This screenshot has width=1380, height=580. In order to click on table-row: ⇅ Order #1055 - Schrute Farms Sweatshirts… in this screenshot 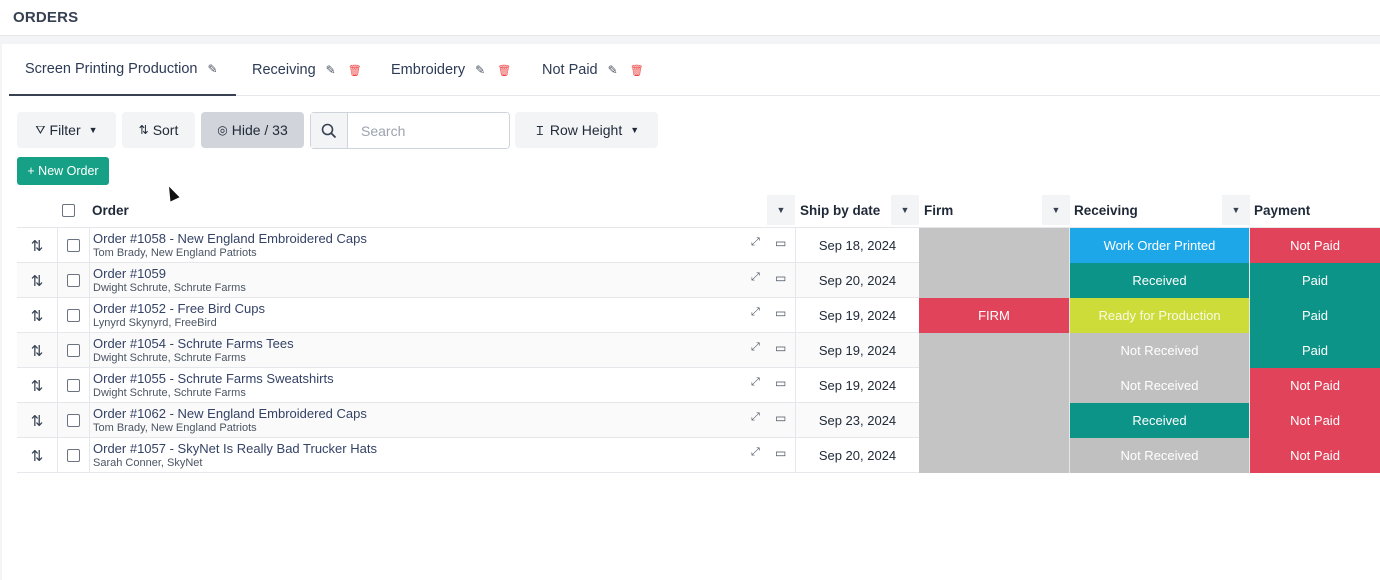, I will do `click(698, 385)`.